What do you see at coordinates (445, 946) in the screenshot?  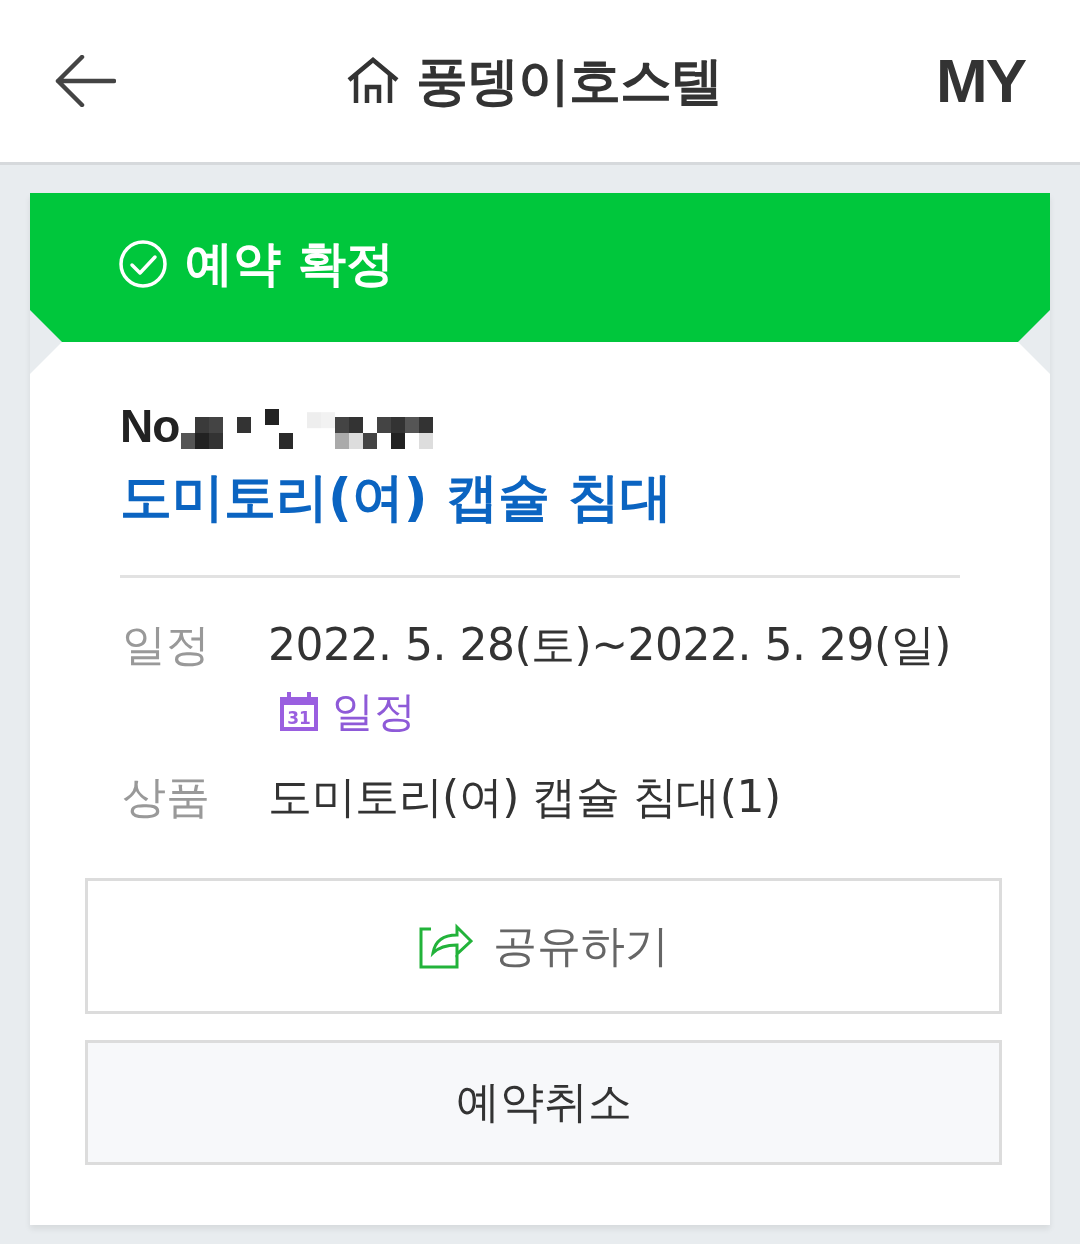 I see `share-icon` at bounding box center [445, 946].